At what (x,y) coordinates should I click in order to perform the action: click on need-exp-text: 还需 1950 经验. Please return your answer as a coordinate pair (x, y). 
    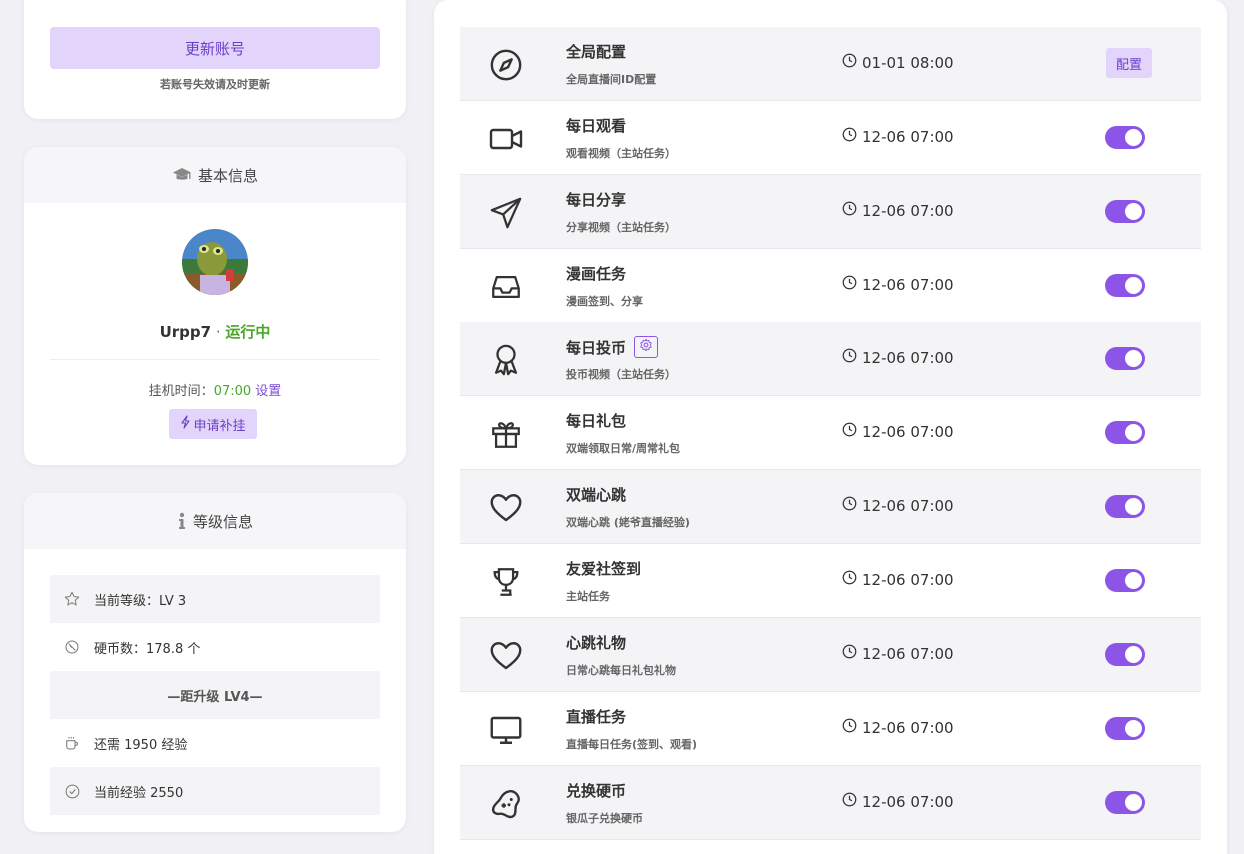
    Looking at the image, I should click on (141, 745).